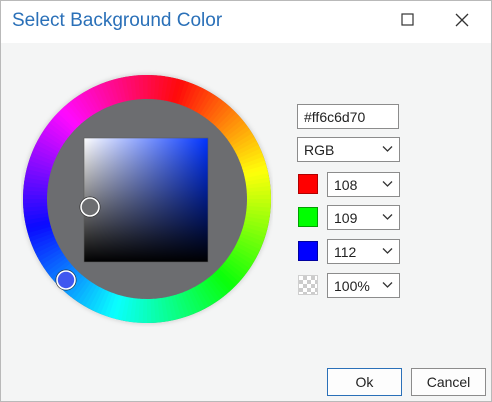  I want to click on close-icon, so click(462, 20).